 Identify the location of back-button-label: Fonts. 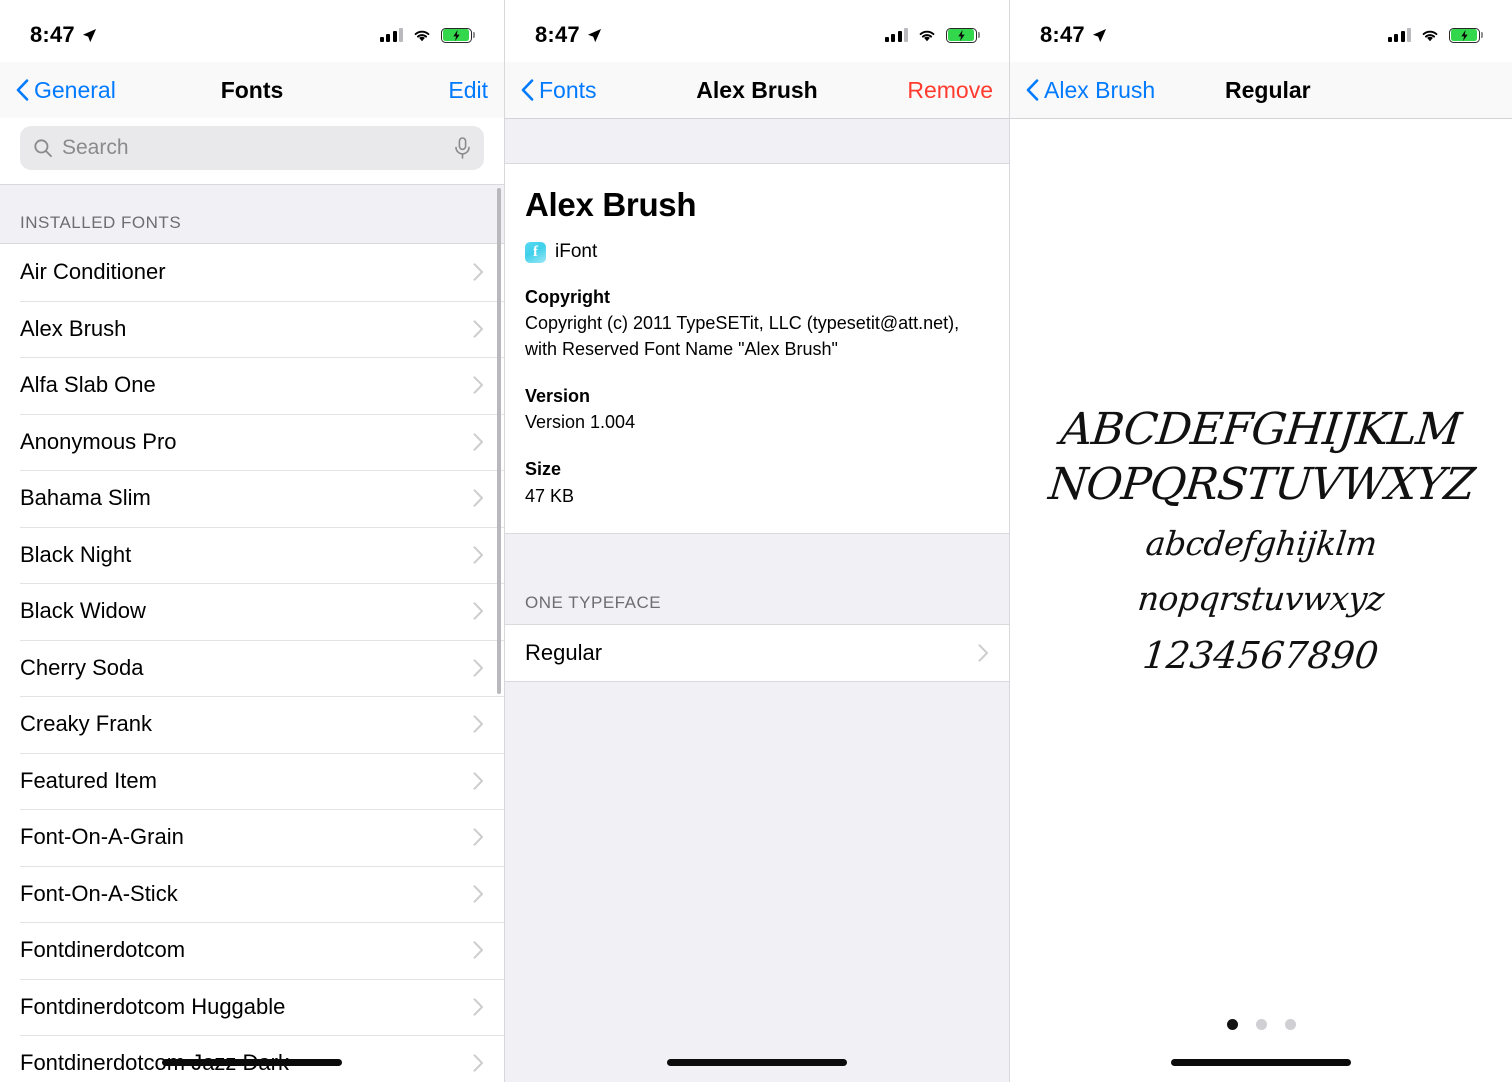
(568, 89).